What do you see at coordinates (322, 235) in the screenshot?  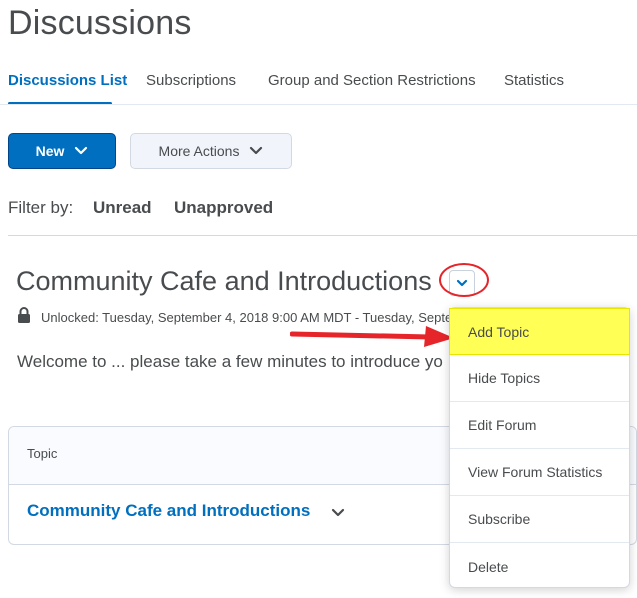 I see `section-divider` at bounding box center [322, 235].